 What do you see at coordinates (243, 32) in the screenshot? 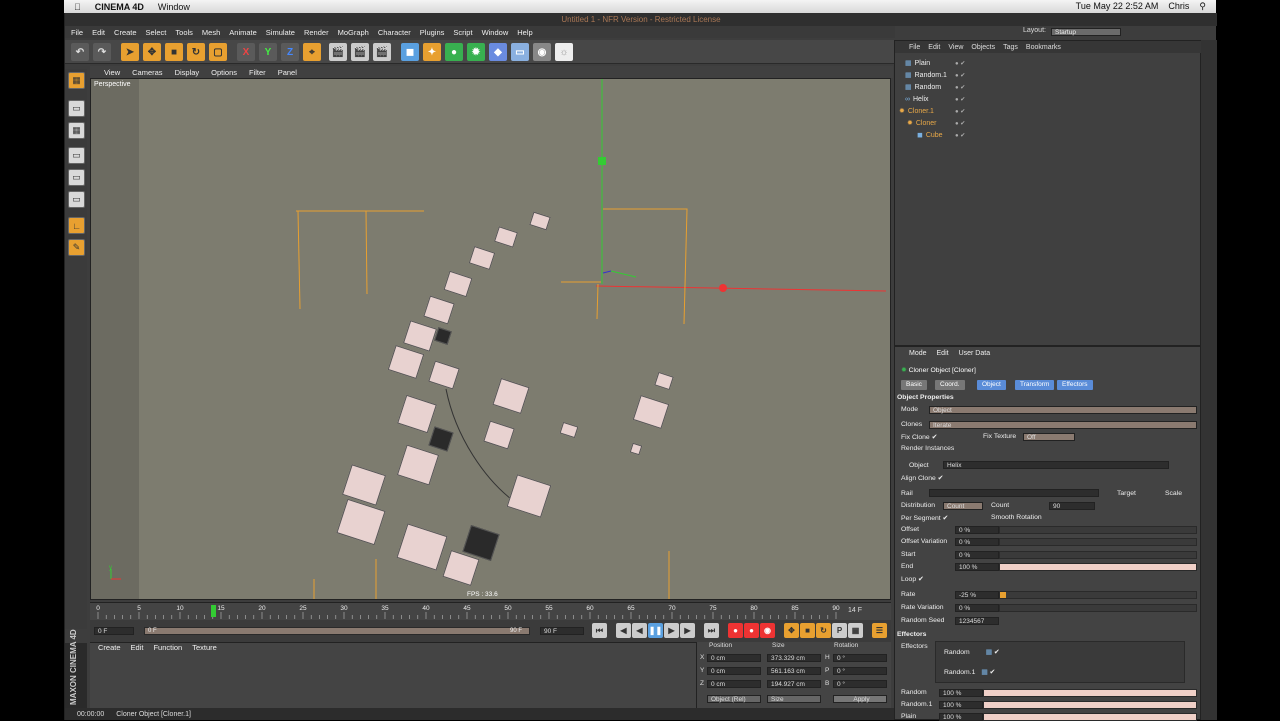
I see `menu-animate: Animate` at bounding box center [243, 32].